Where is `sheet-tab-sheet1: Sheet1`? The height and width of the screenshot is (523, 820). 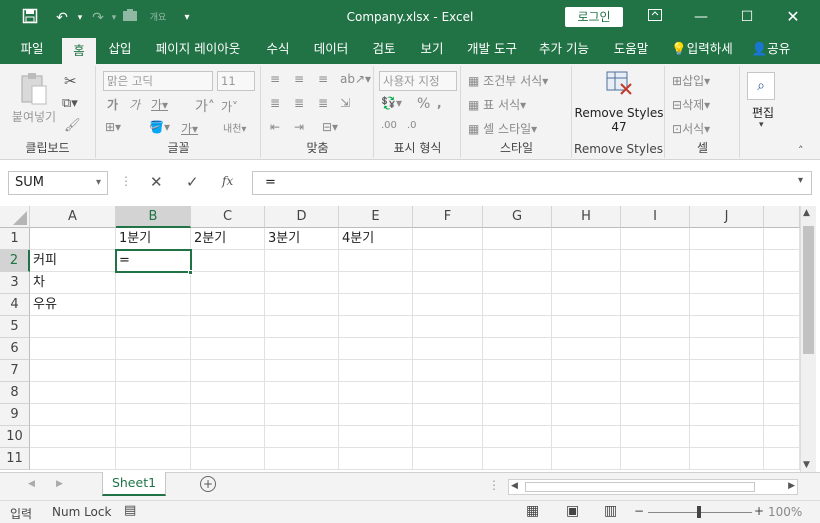 sheet-tab-sheet1: Sheet1 is located at coordinates (134, 484).